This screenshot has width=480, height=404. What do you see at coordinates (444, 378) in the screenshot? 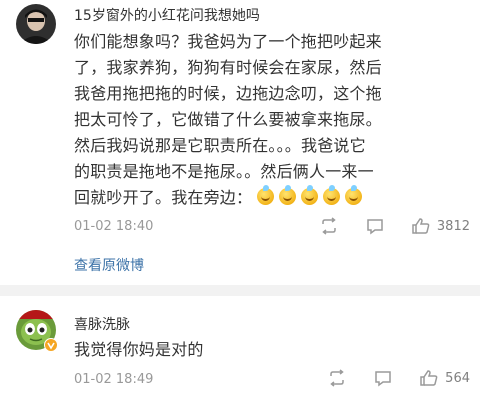
I see `like-button: 564` at bounding box center [444, 378].